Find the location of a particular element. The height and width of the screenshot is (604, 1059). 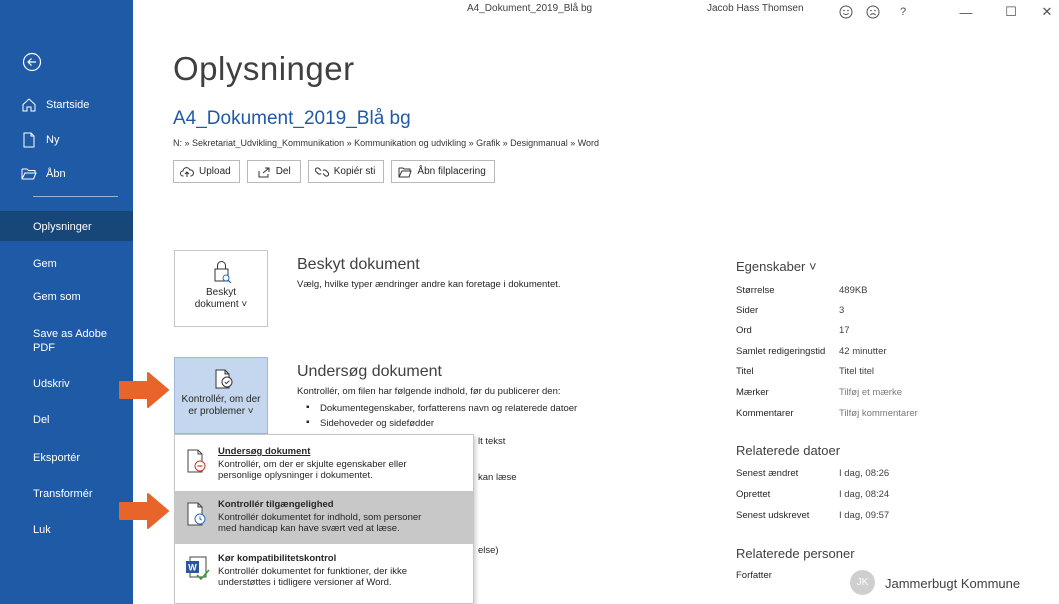

comments-field: Tilføj kommentarer is located at coordinates (878, 413).